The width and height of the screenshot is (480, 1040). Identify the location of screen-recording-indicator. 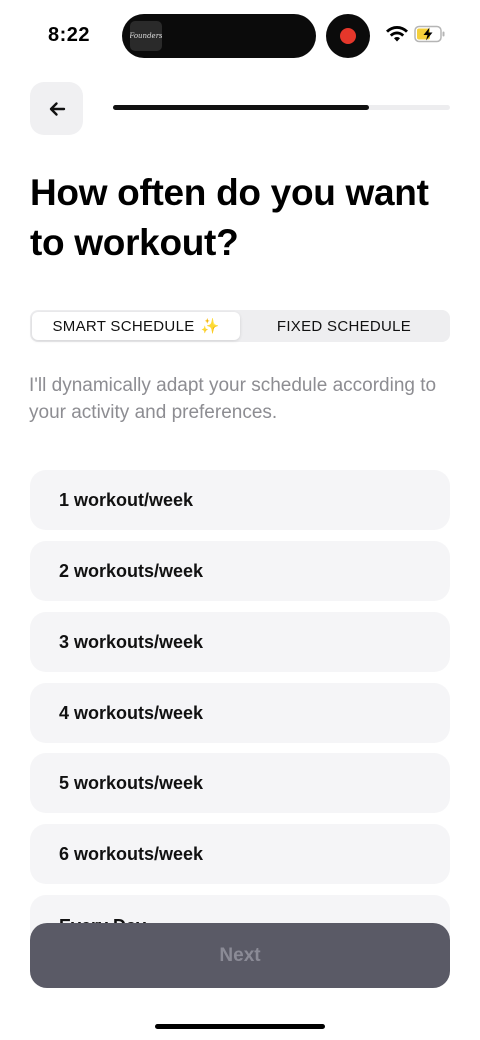
(348, 36).